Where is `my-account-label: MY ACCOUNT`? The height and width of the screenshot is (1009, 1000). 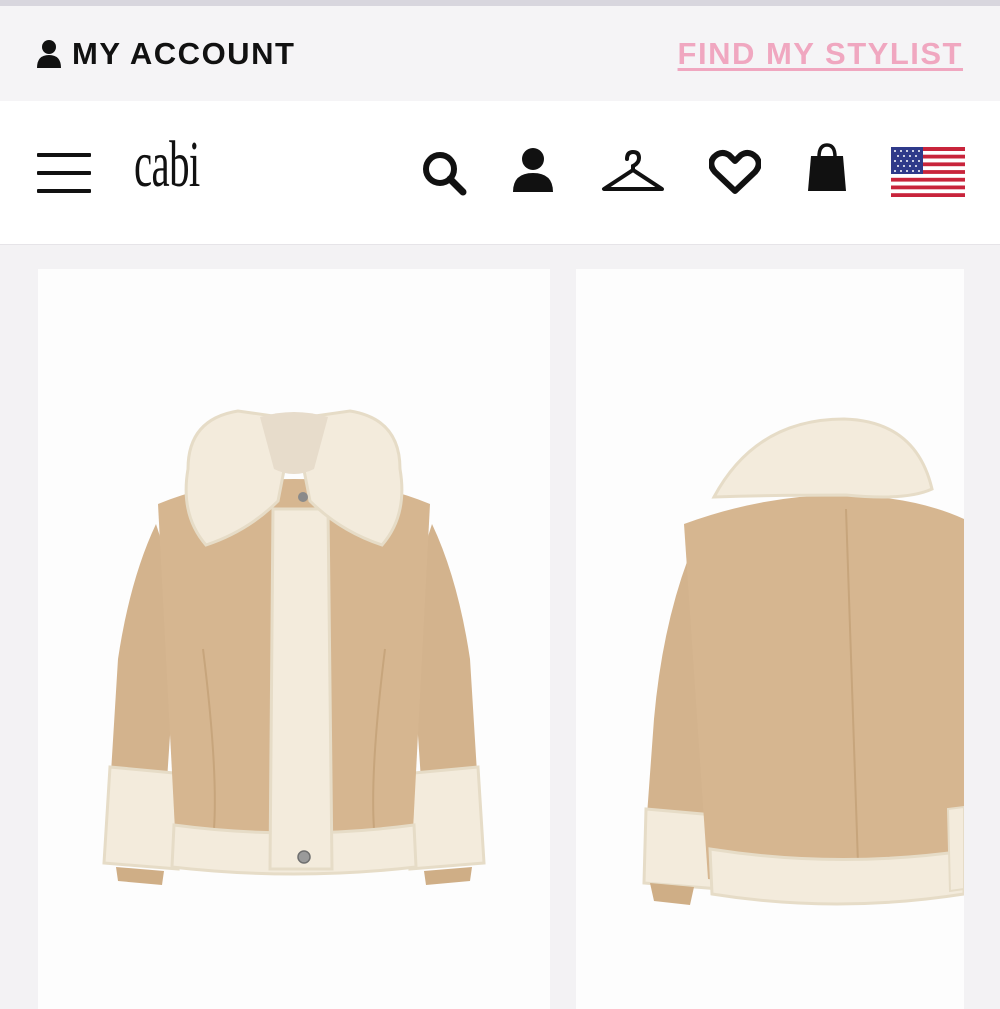 my-account-label: MY ACCOUNT is located at coordinates (184, 53).